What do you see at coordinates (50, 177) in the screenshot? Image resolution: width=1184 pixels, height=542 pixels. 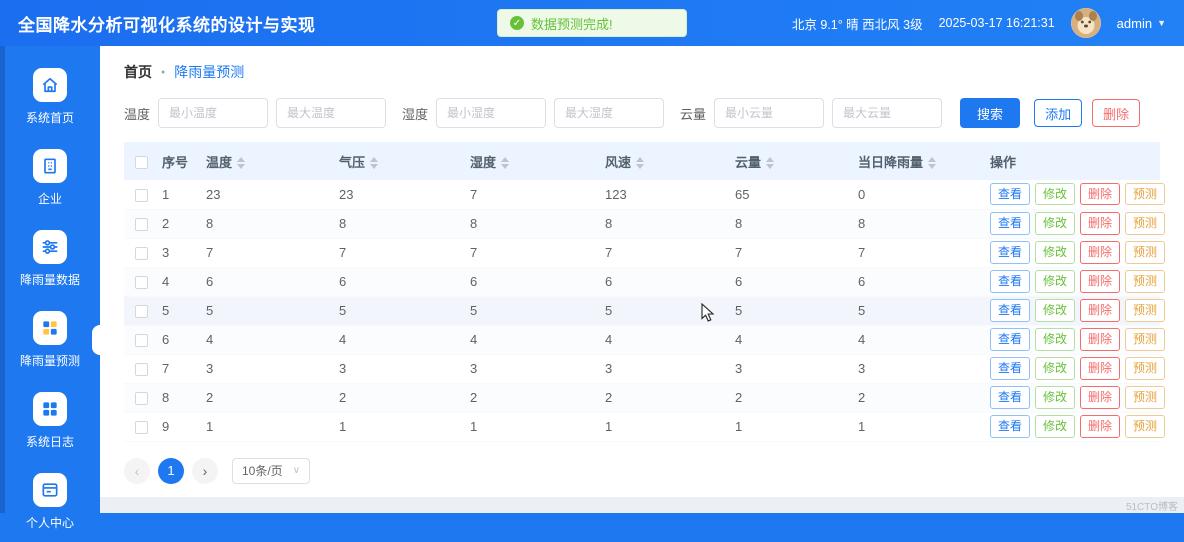 I see `sidebar-item-enterprise: 企业` at bounding box center [50, 177].